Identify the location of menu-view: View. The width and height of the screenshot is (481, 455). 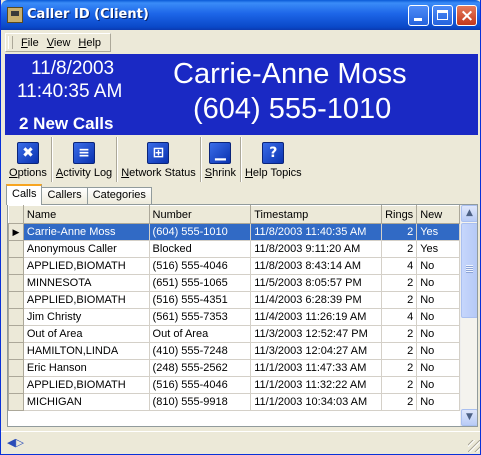
(59, 43).